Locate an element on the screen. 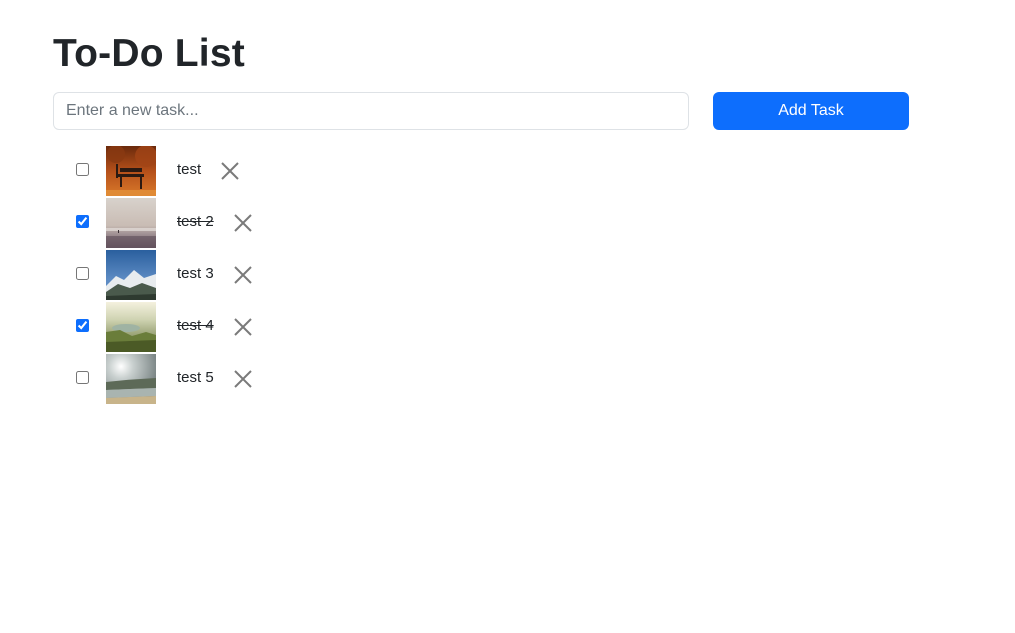 This screenshot has width=1015, height=633. task-item: test 2 is located at coordinates (200, 224).